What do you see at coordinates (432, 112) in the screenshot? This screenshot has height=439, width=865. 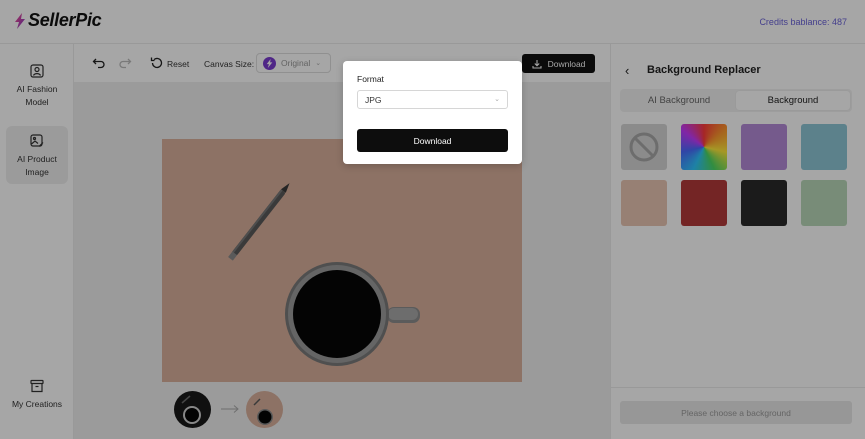 I see `download-modal: Format JPG ⌄ Download` at bounding box center [432, 112].